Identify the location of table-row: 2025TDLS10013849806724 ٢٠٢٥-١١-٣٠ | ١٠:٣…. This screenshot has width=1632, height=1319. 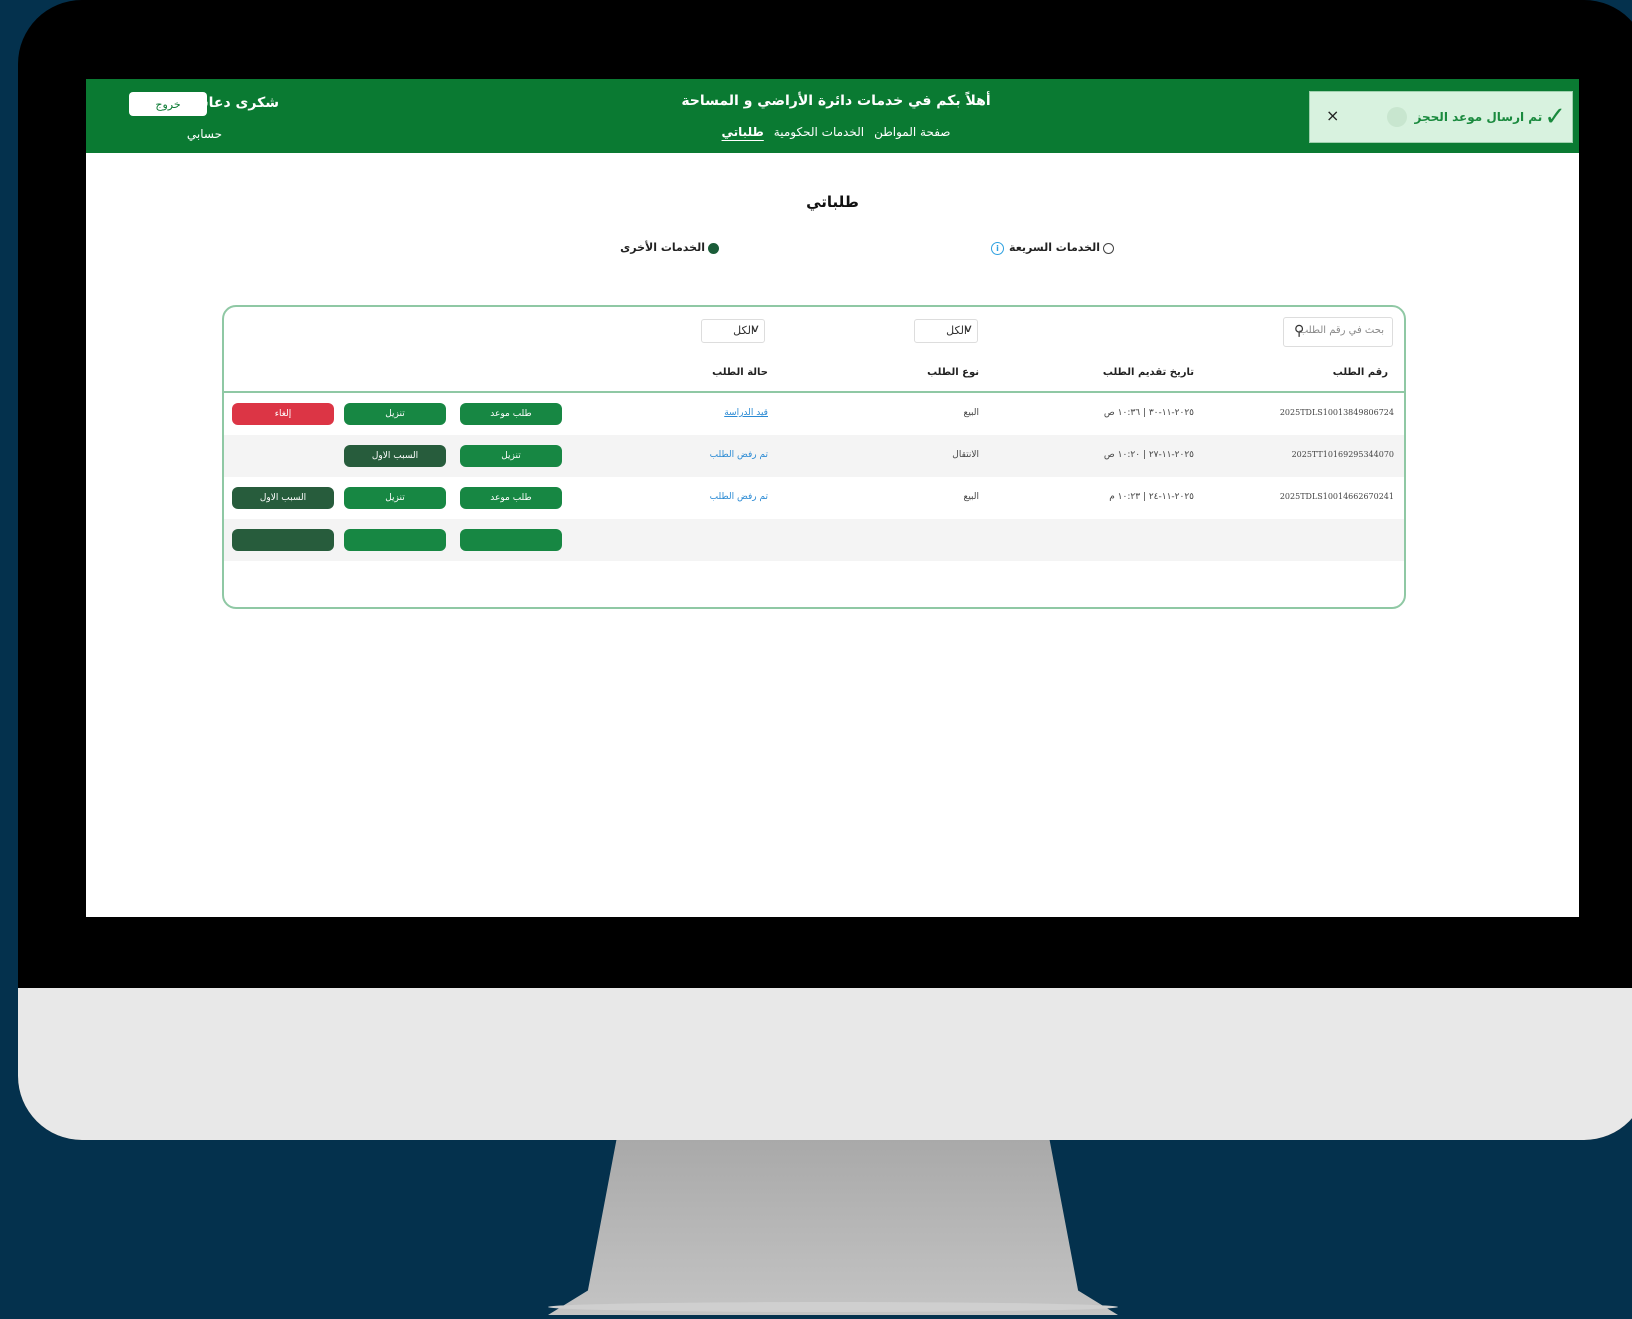
(814, 414).